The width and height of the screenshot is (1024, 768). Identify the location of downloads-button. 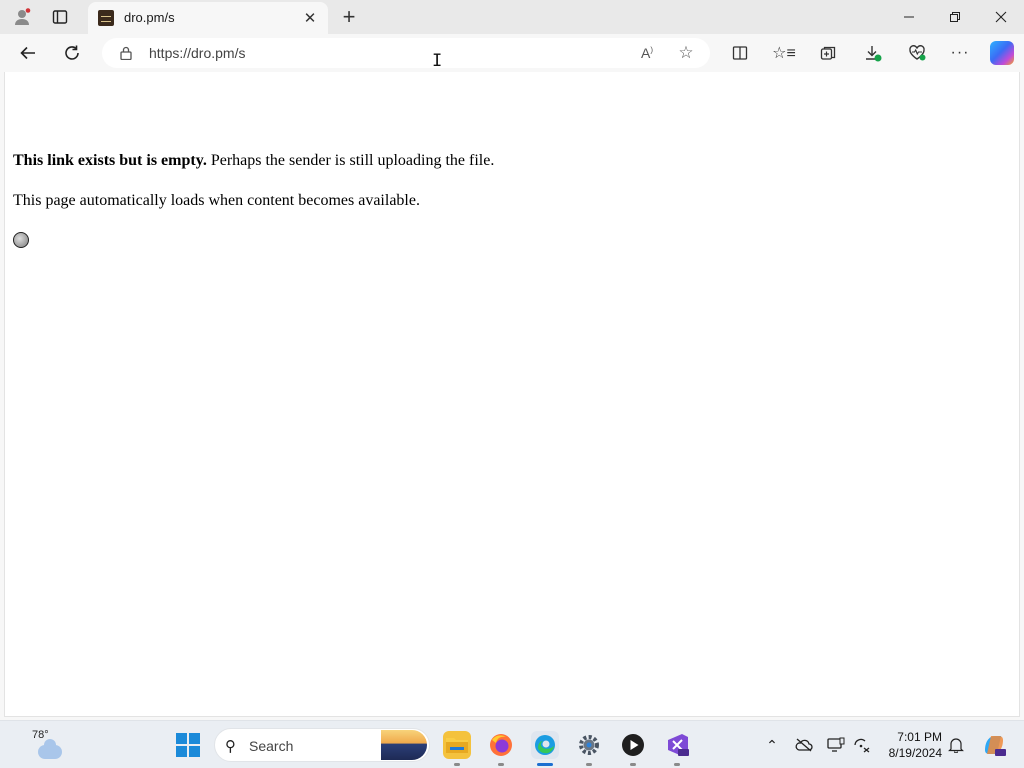
(873, 53).